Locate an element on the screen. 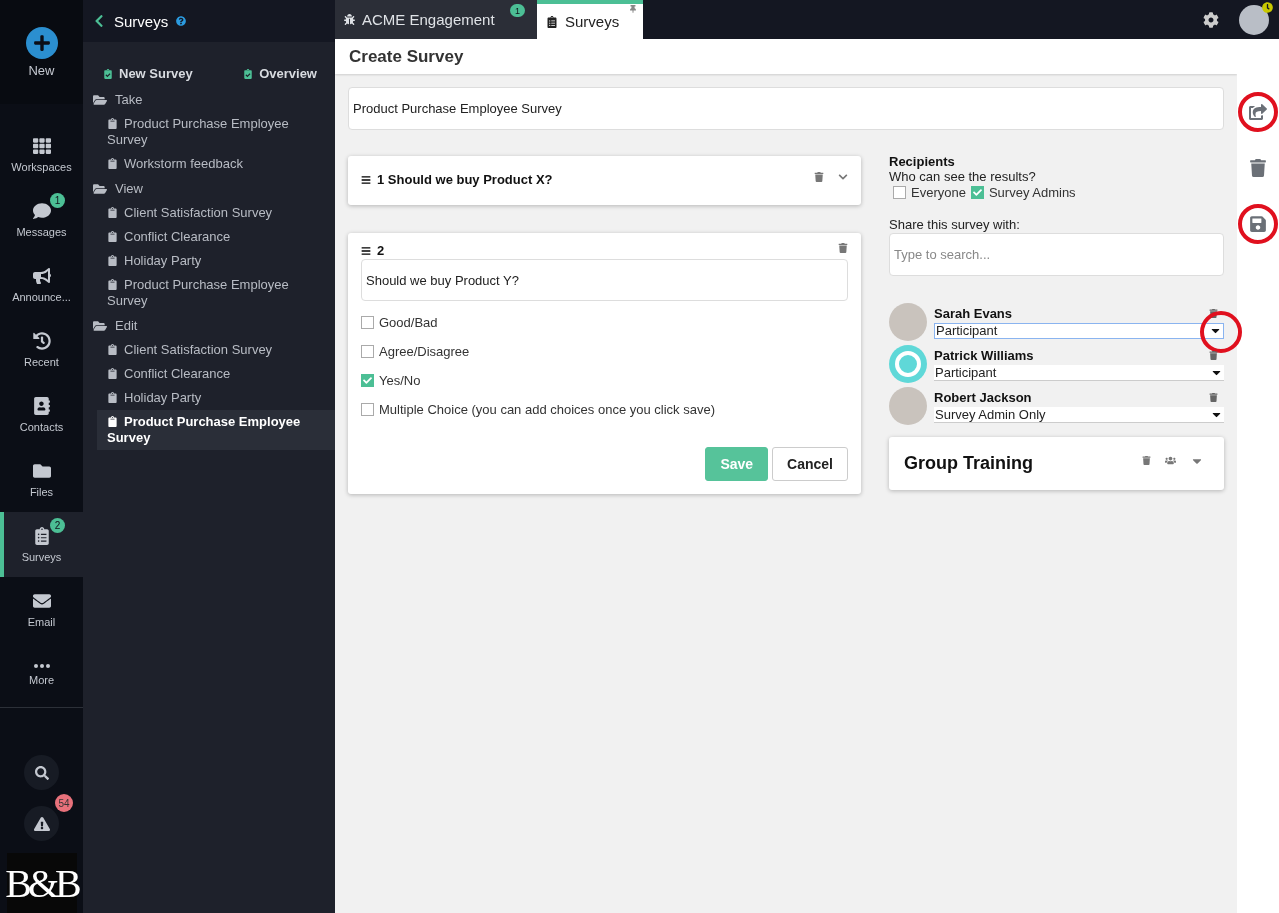 The image size is (1279, 913). rail-label: Contacts is located at coordinates (41, 426).